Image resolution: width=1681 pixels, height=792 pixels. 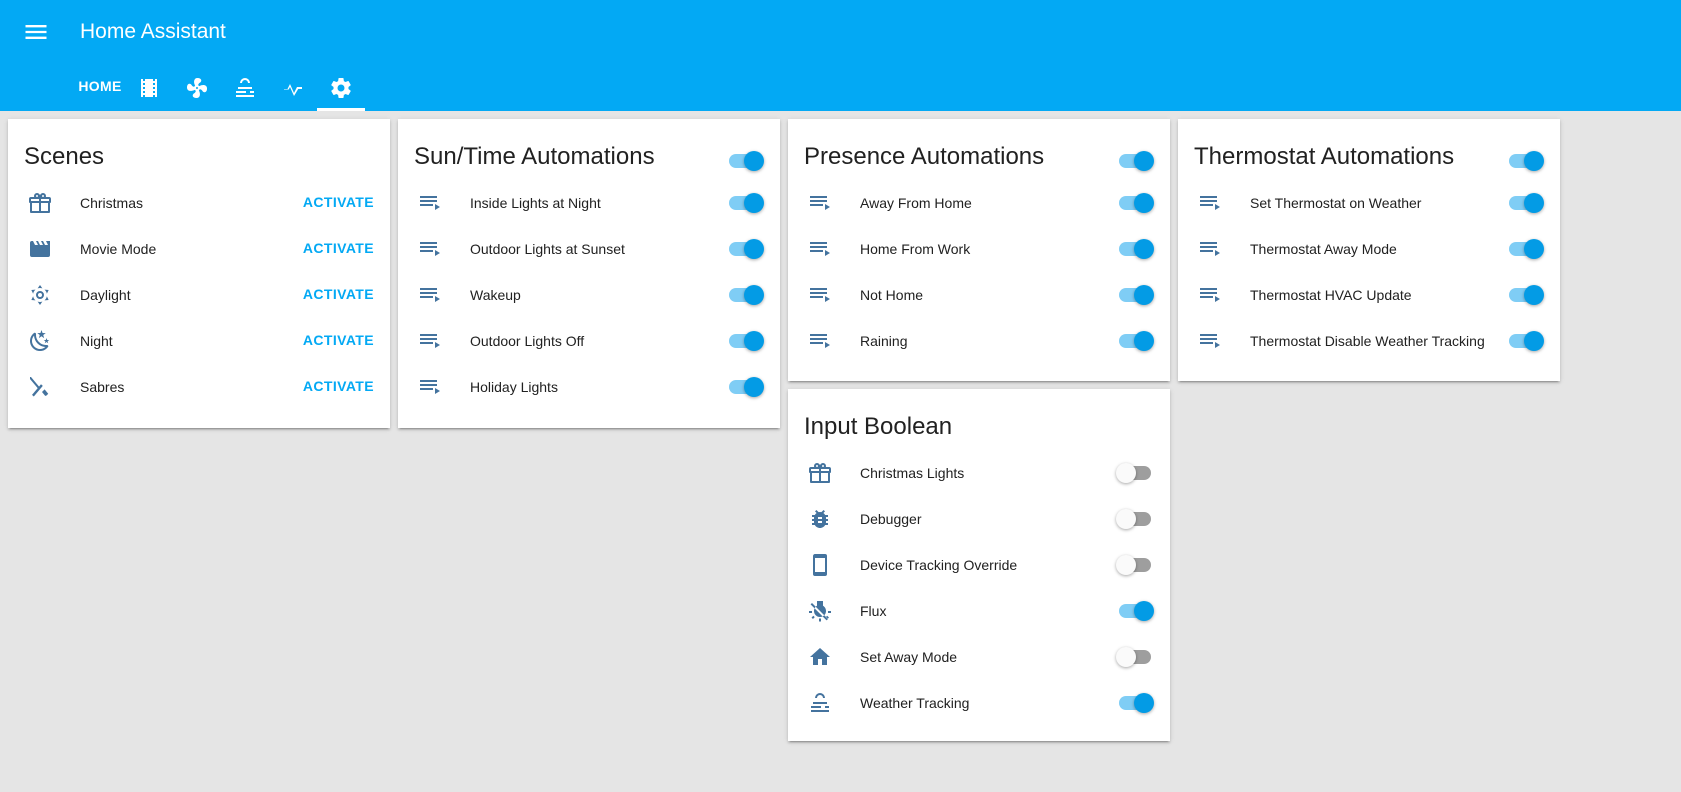 I want to click on automation-row: Thermostat Disable Weather Tracking, so click(x=1369, y=341).